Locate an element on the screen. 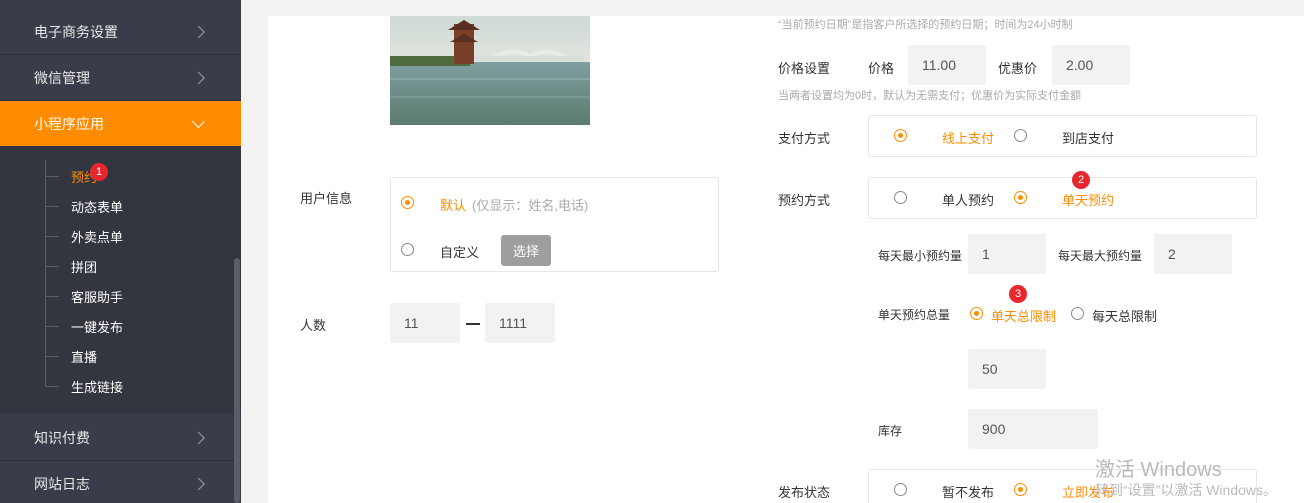  nav-item-label: 小程序应用 is located at coordinates (69, 123).